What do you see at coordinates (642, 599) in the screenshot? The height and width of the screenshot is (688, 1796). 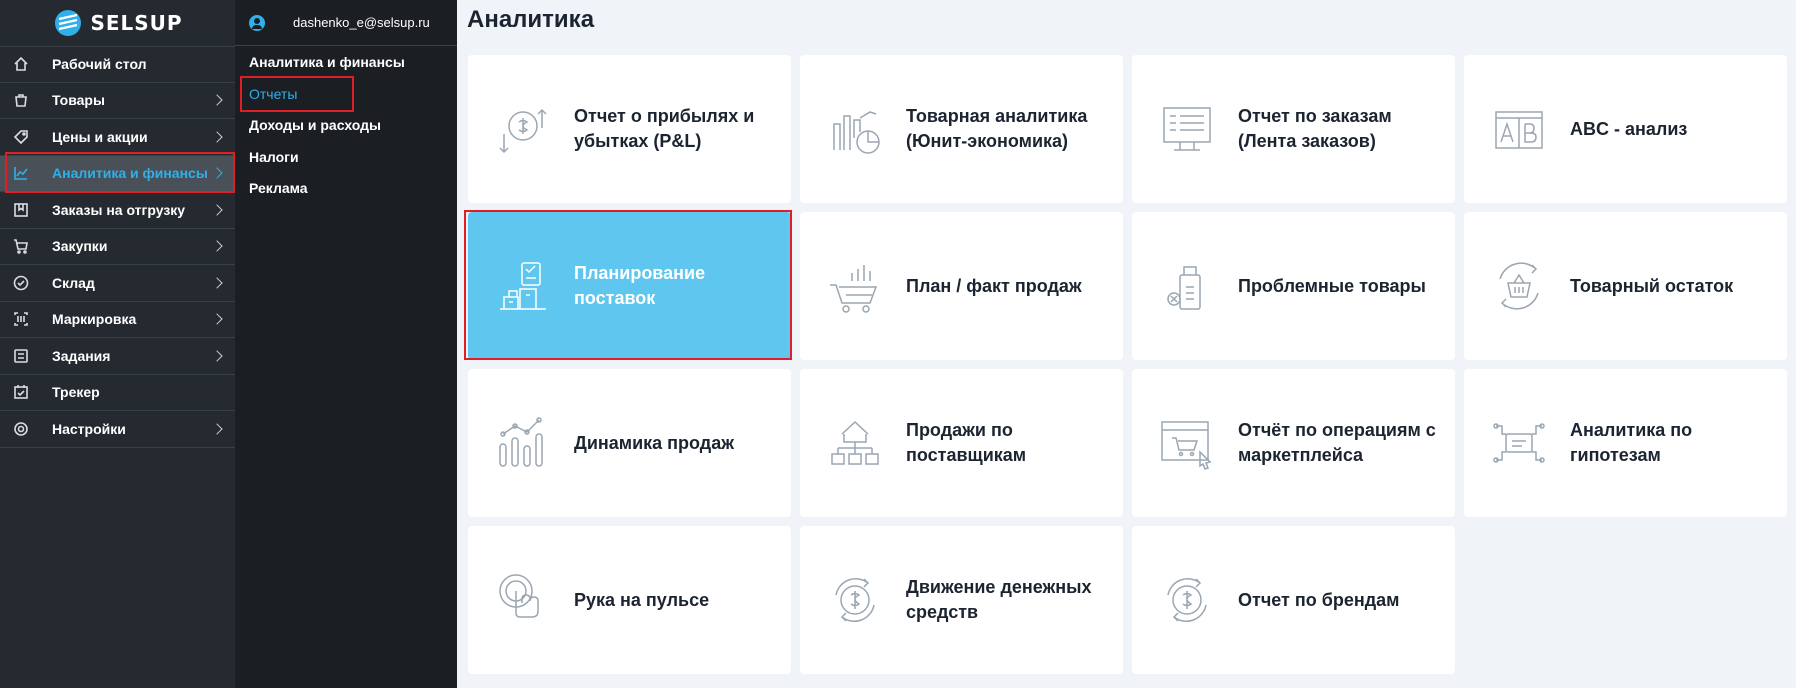 I see `card-label: Рука на пульсе` at bounding box center [642, 599].